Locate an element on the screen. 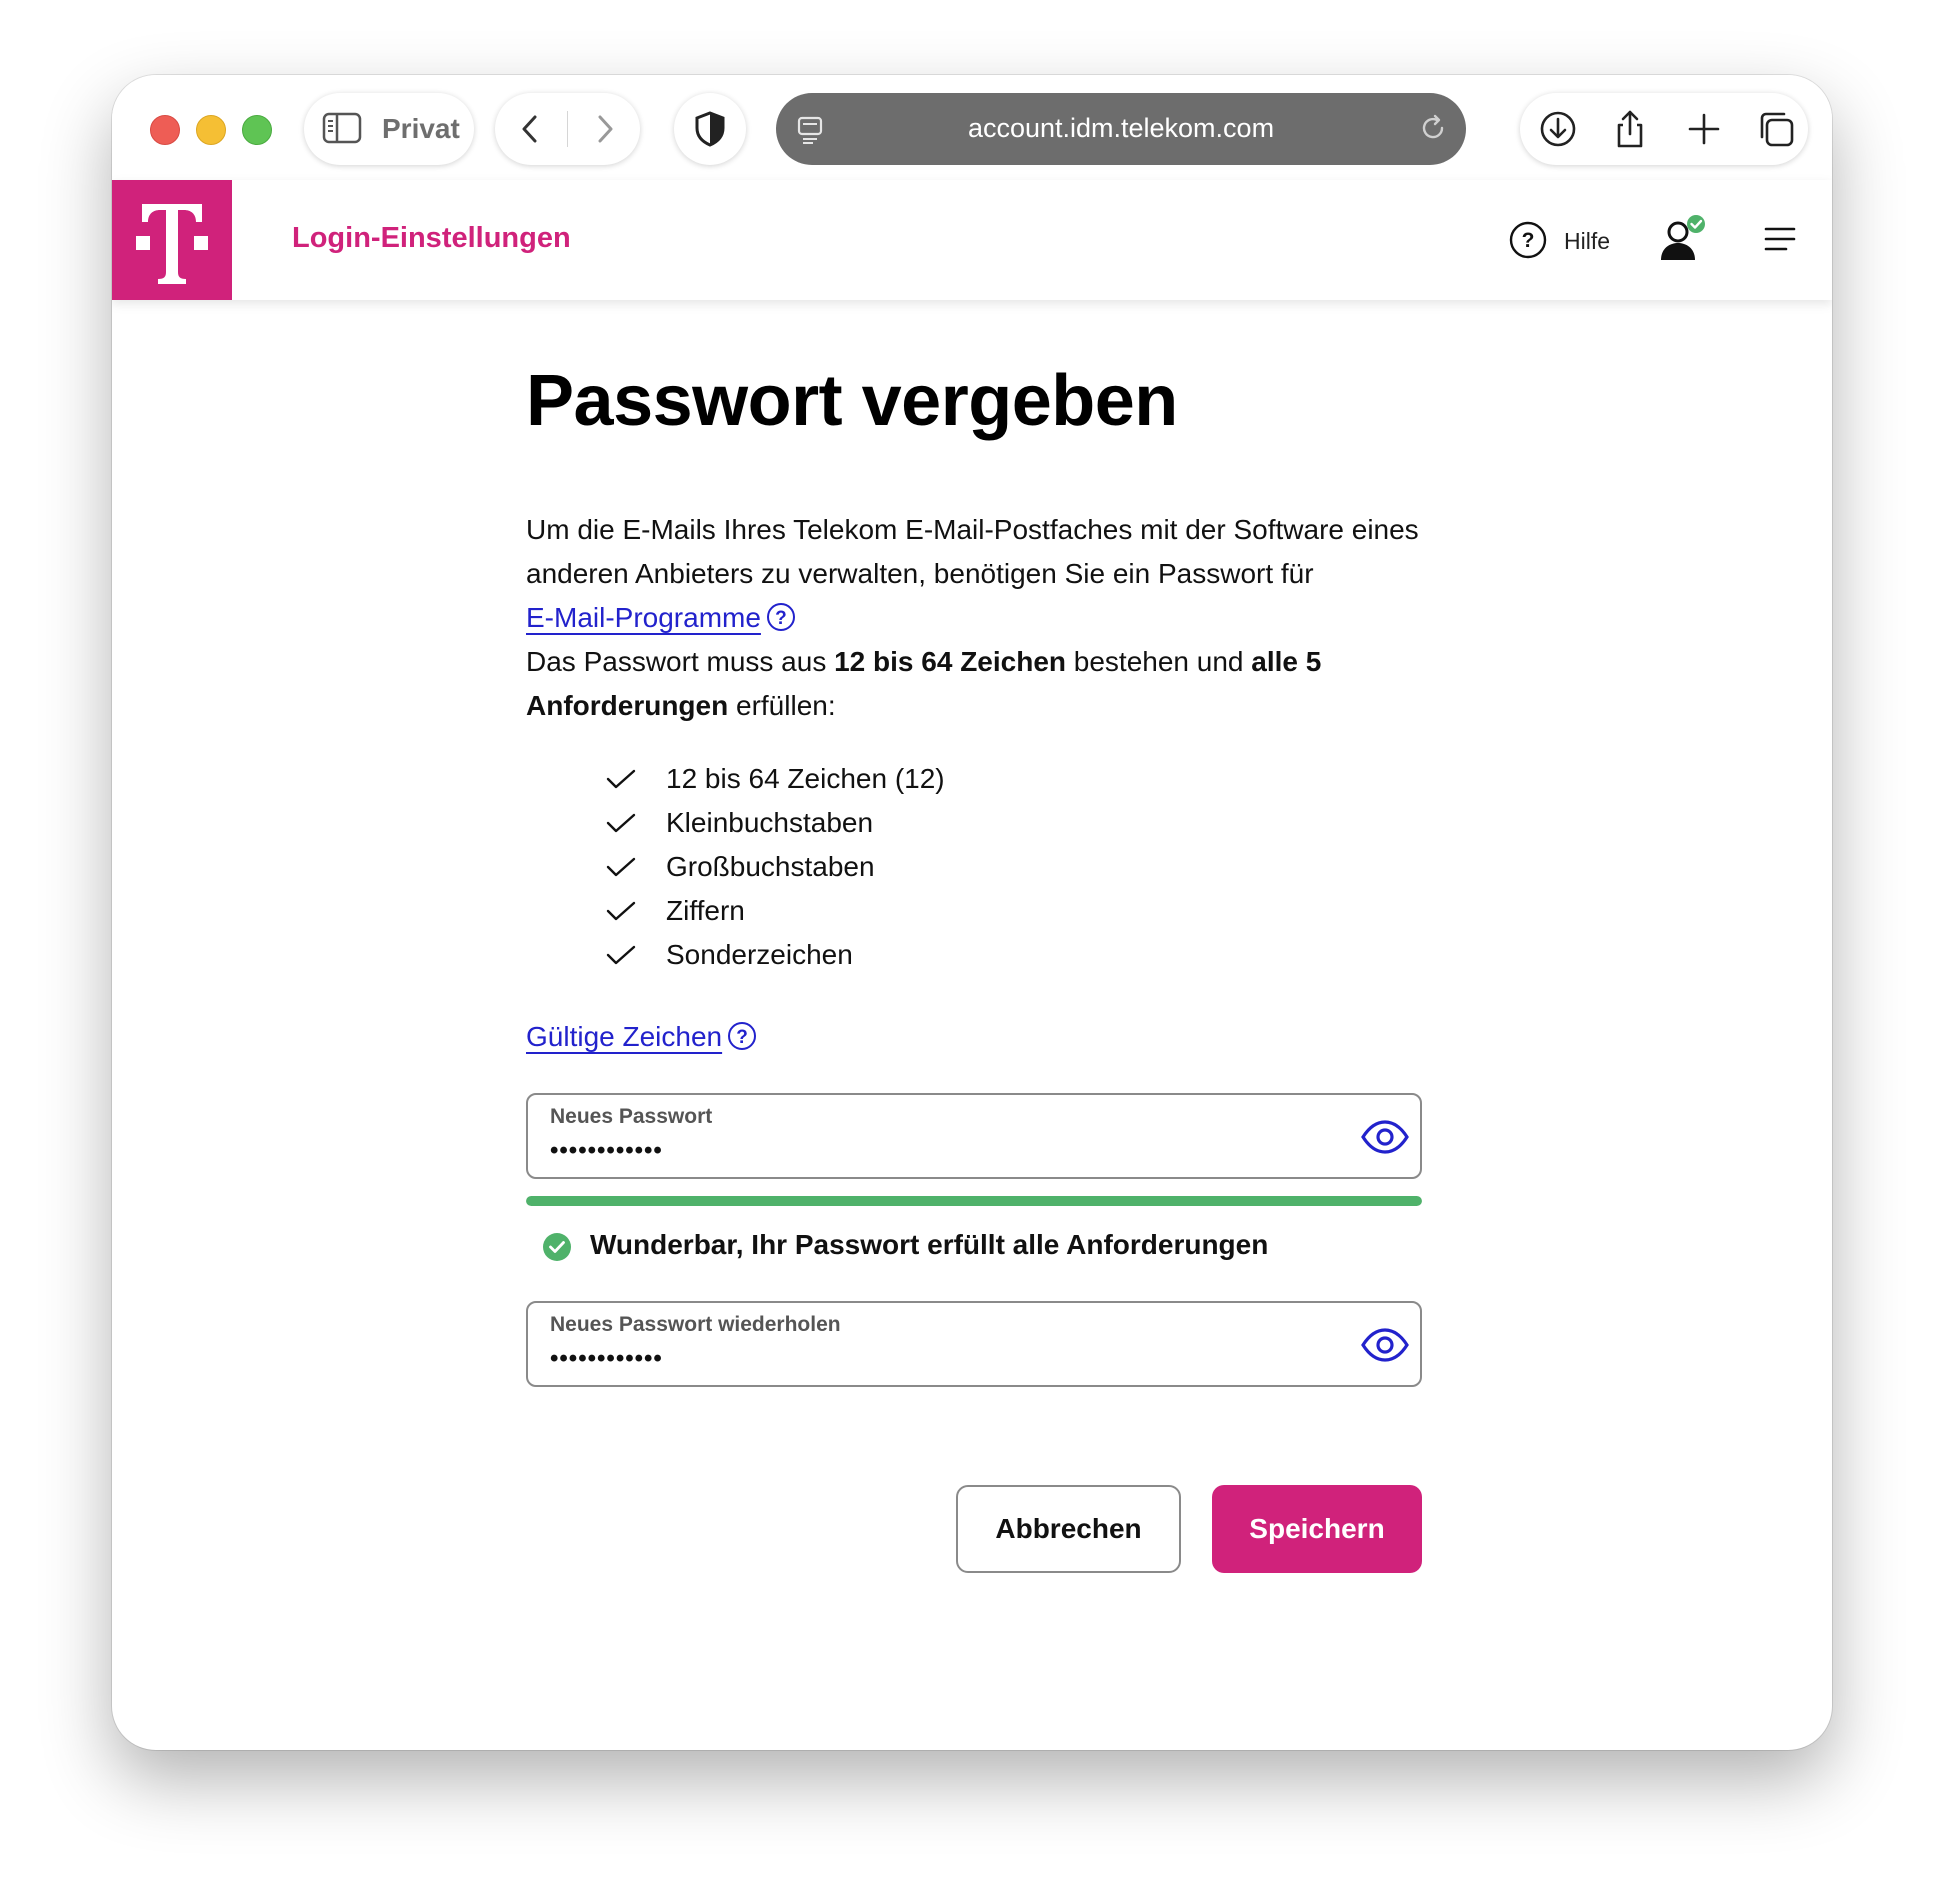  email-programs-link: E-Mail-Programme is located at coordinates (643, 617).